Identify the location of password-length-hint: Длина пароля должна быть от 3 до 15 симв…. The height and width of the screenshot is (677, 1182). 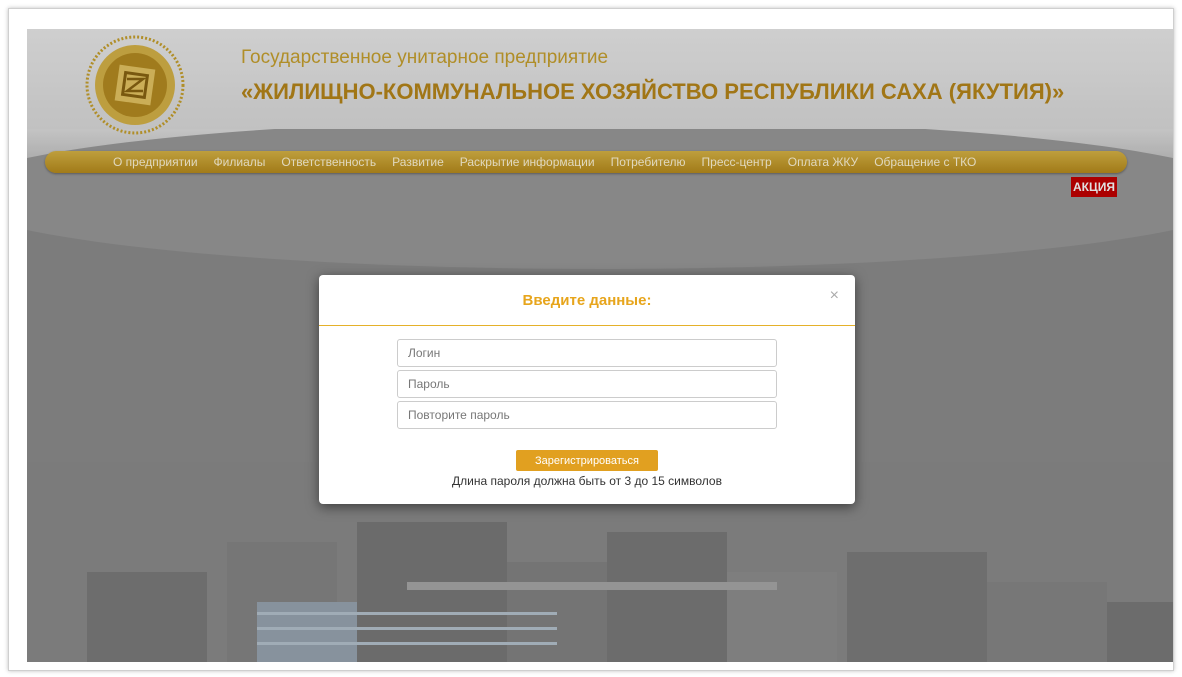
(587, 481).